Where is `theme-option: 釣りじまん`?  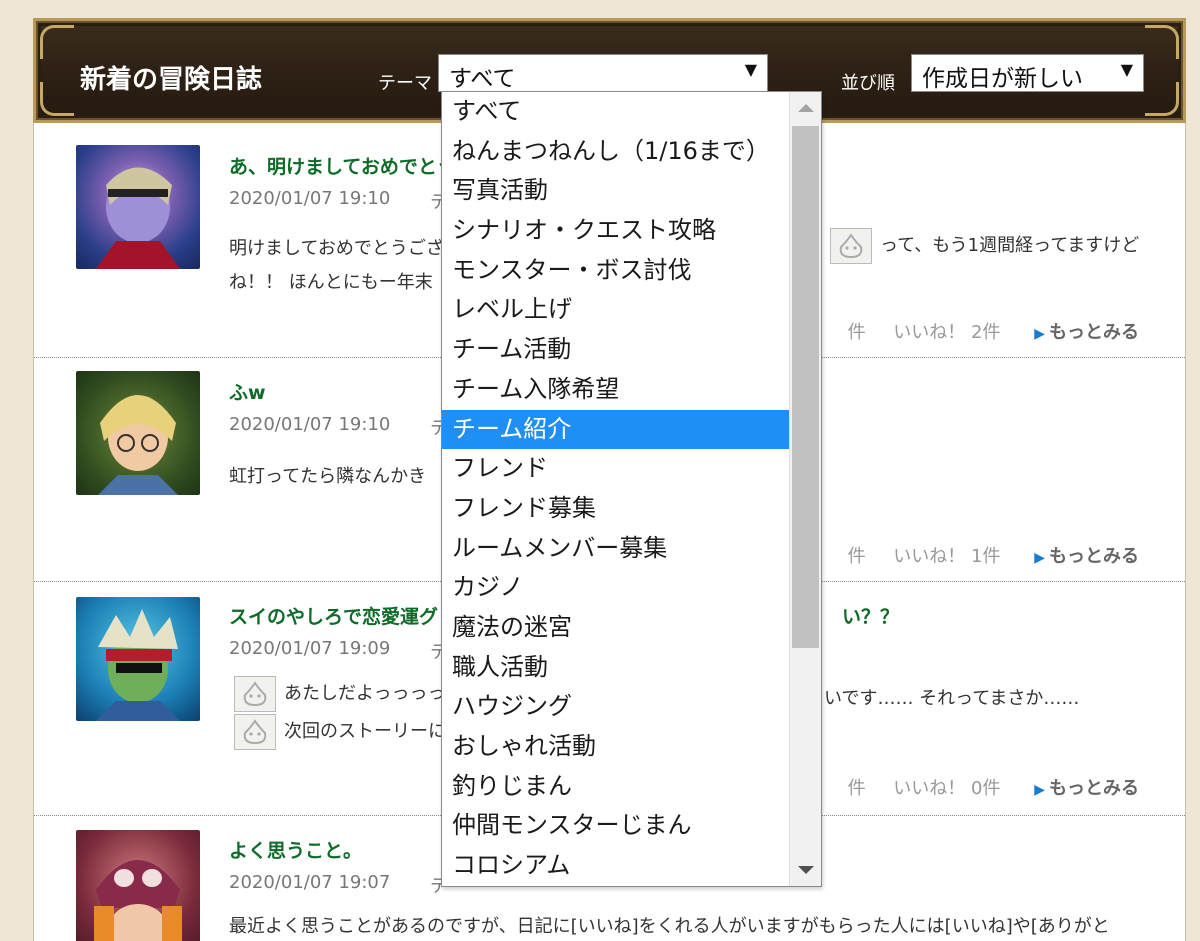
theme-option: 釣りじまん is located at coordinates (616, 787).